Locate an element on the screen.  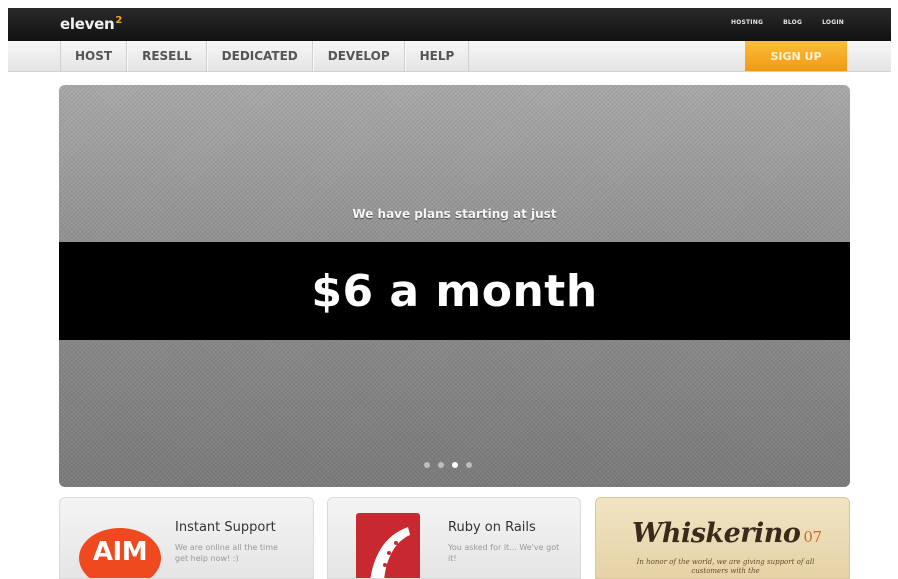
price-band: $6 a month is located at coordinates (454, 291).